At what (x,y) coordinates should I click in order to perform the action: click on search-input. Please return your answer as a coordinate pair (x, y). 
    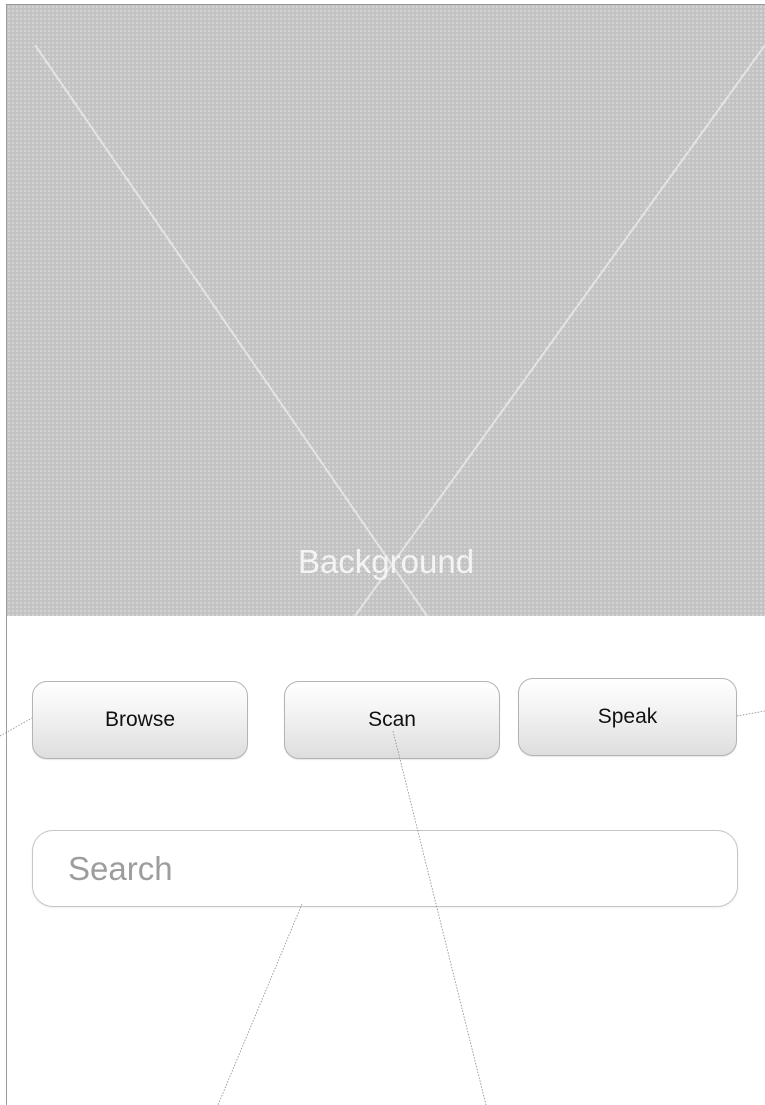
    Looking at the image, I should click on (385, 868).